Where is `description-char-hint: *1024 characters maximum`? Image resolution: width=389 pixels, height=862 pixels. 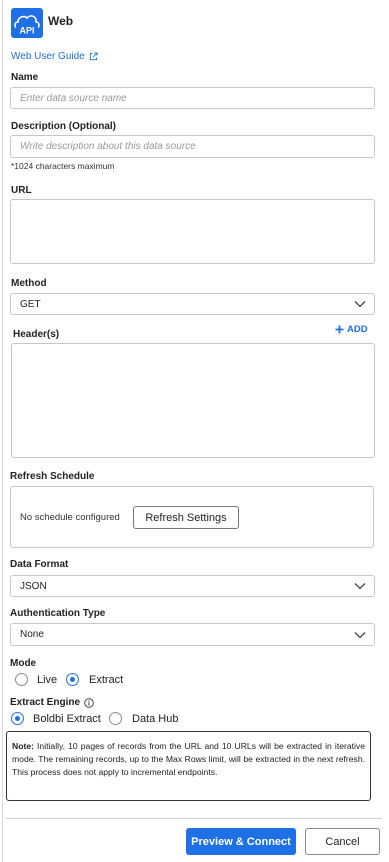 description-char-hint: *1024 characters maximum is located at coordinates (63, 166).